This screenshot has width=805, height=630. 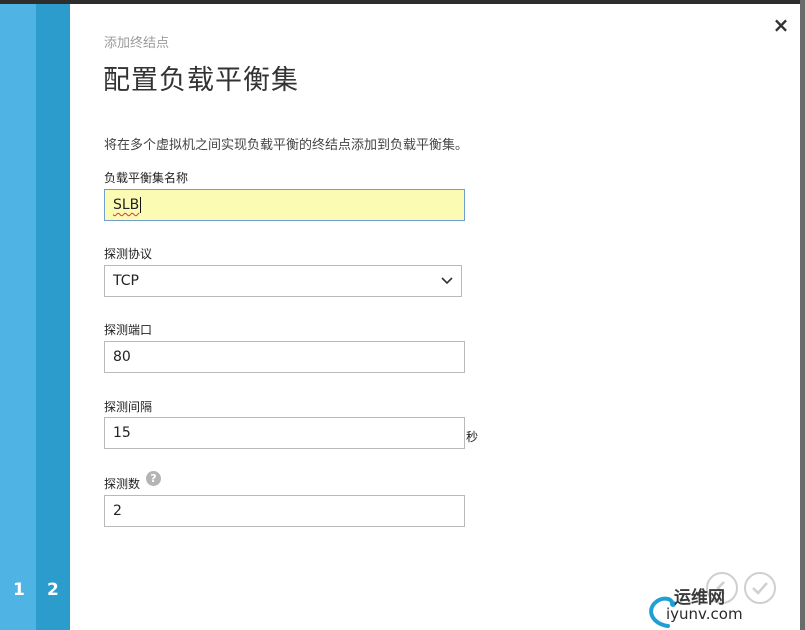 I want to click on port-input: 80, so click(x=284, y=357).